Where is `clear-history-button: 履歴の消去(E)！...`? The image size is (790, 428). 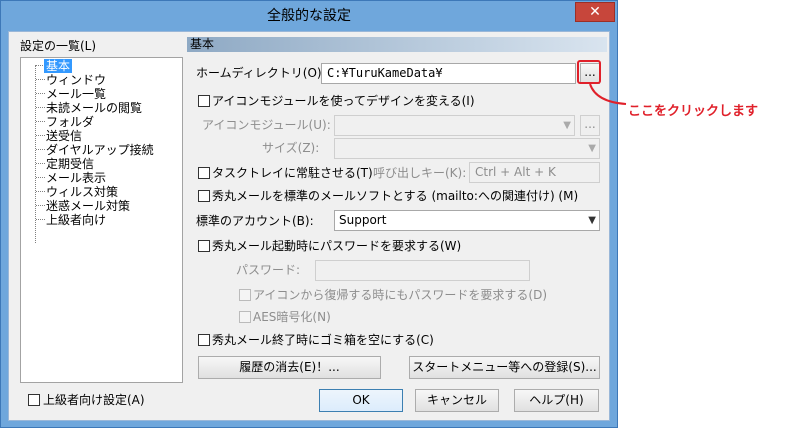
clear-history-button: 履歴の消去(E)！... is located at coordinates (289, 367).